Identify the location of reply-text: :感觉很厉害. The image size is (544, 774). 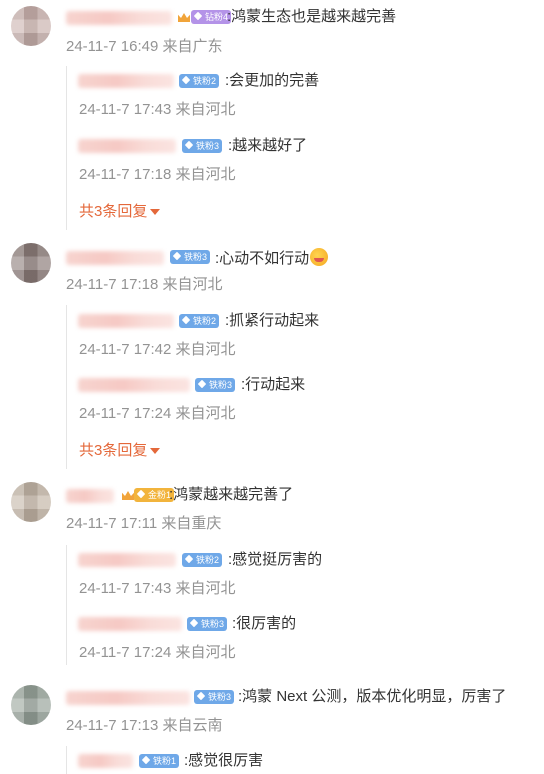
(224, 760).